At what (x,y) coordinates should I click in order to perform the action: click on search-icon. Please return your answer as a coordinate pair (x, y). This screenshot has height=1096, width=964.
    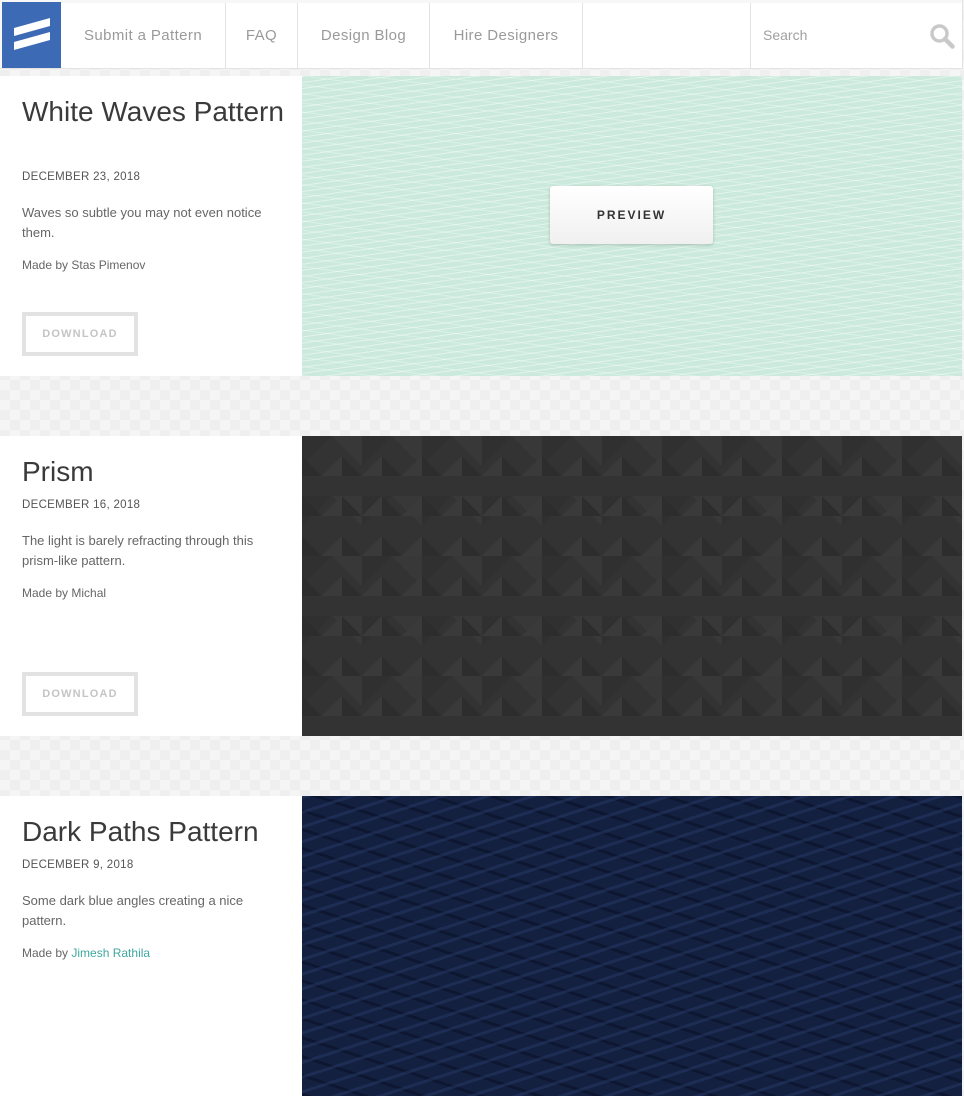
    Looking at the image, I should click on (942, 36).